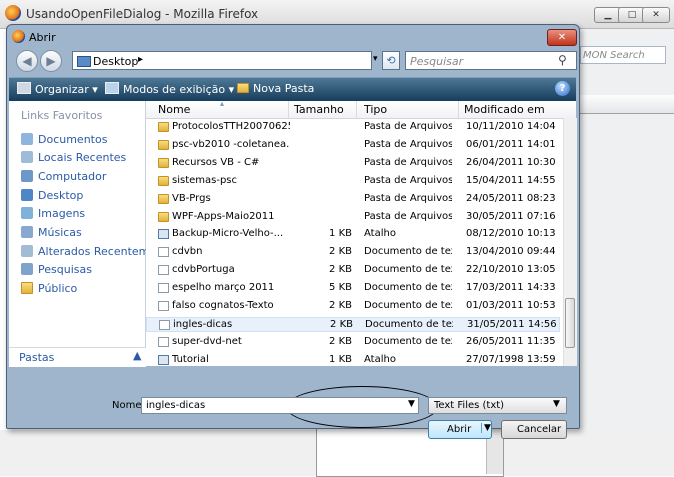  I want to click on sidebar-item-label: Locais Recentes, so click(82, 157).